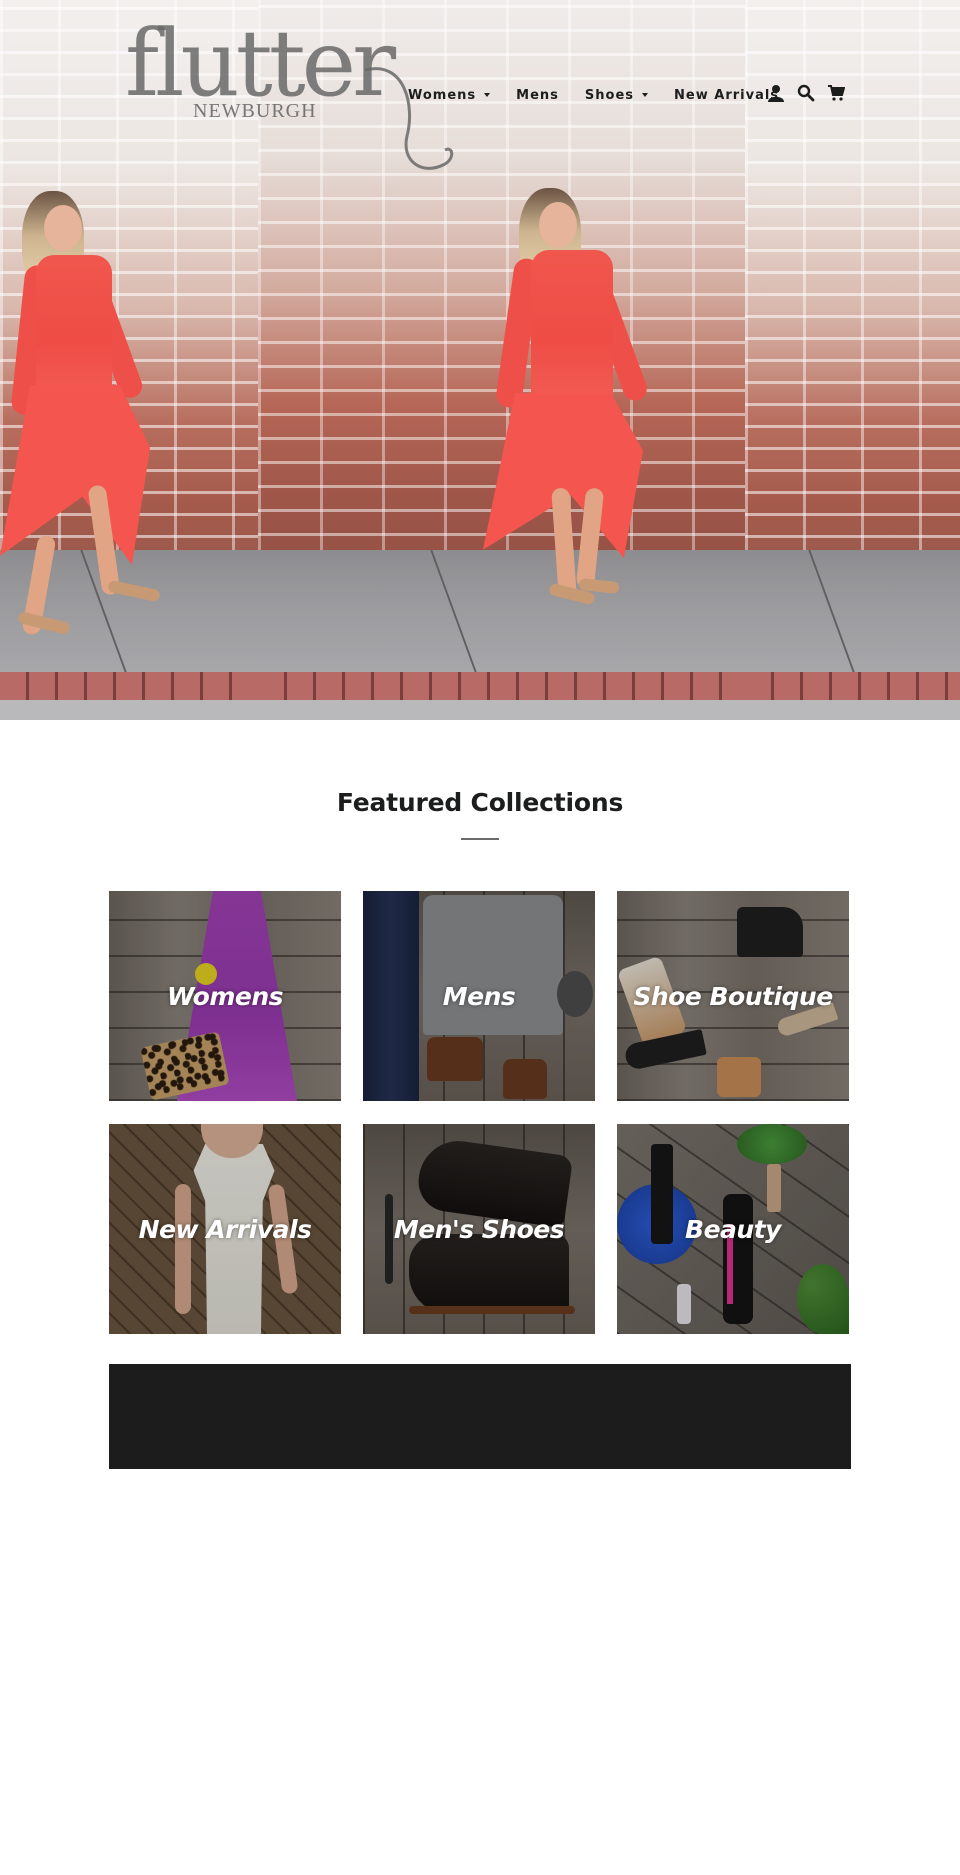 This screenshot has width=960, height=1875. I want to click on sidewalk, so click(852, 612).